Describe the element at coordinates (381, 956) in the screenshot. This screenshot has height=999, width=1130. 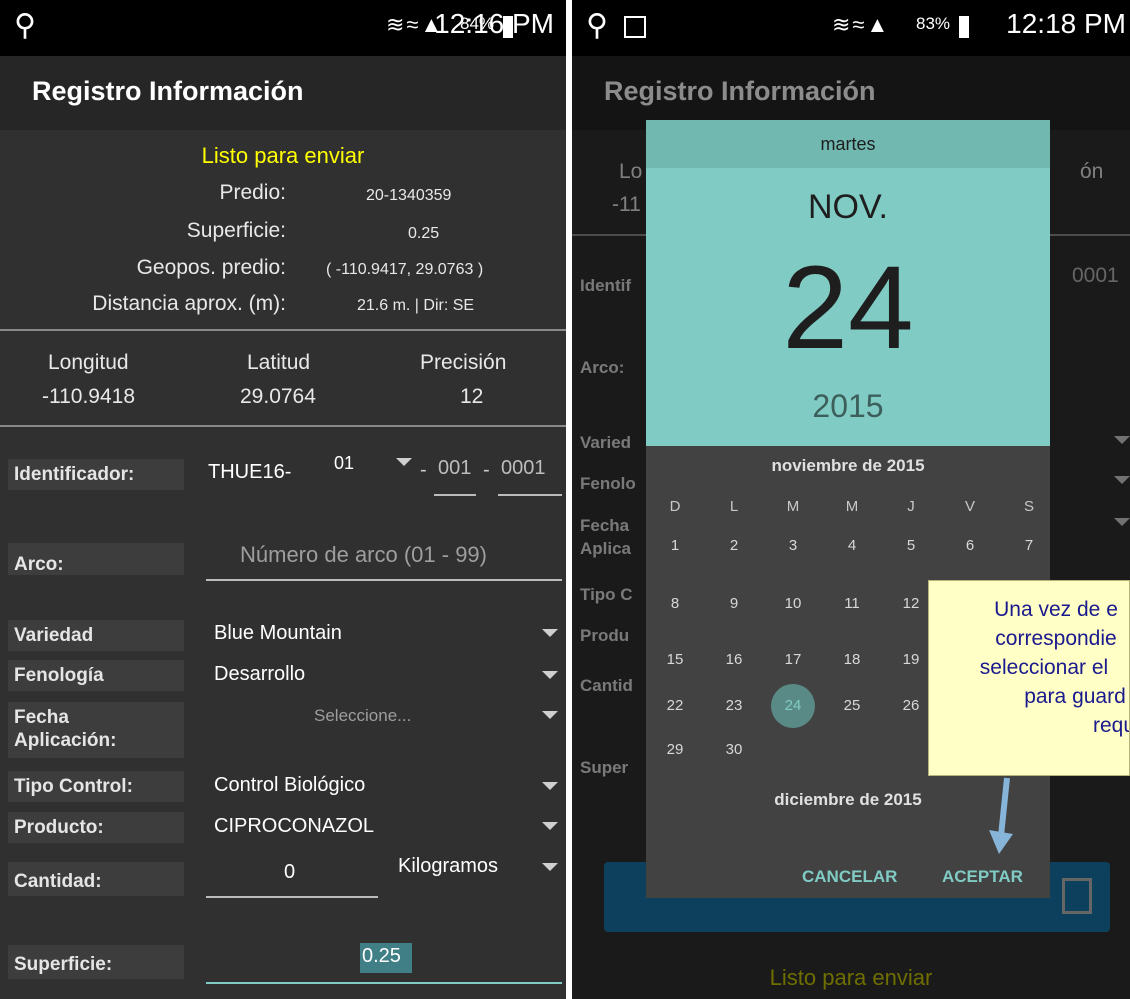
I see `superficie-input: 0.25` at that location.